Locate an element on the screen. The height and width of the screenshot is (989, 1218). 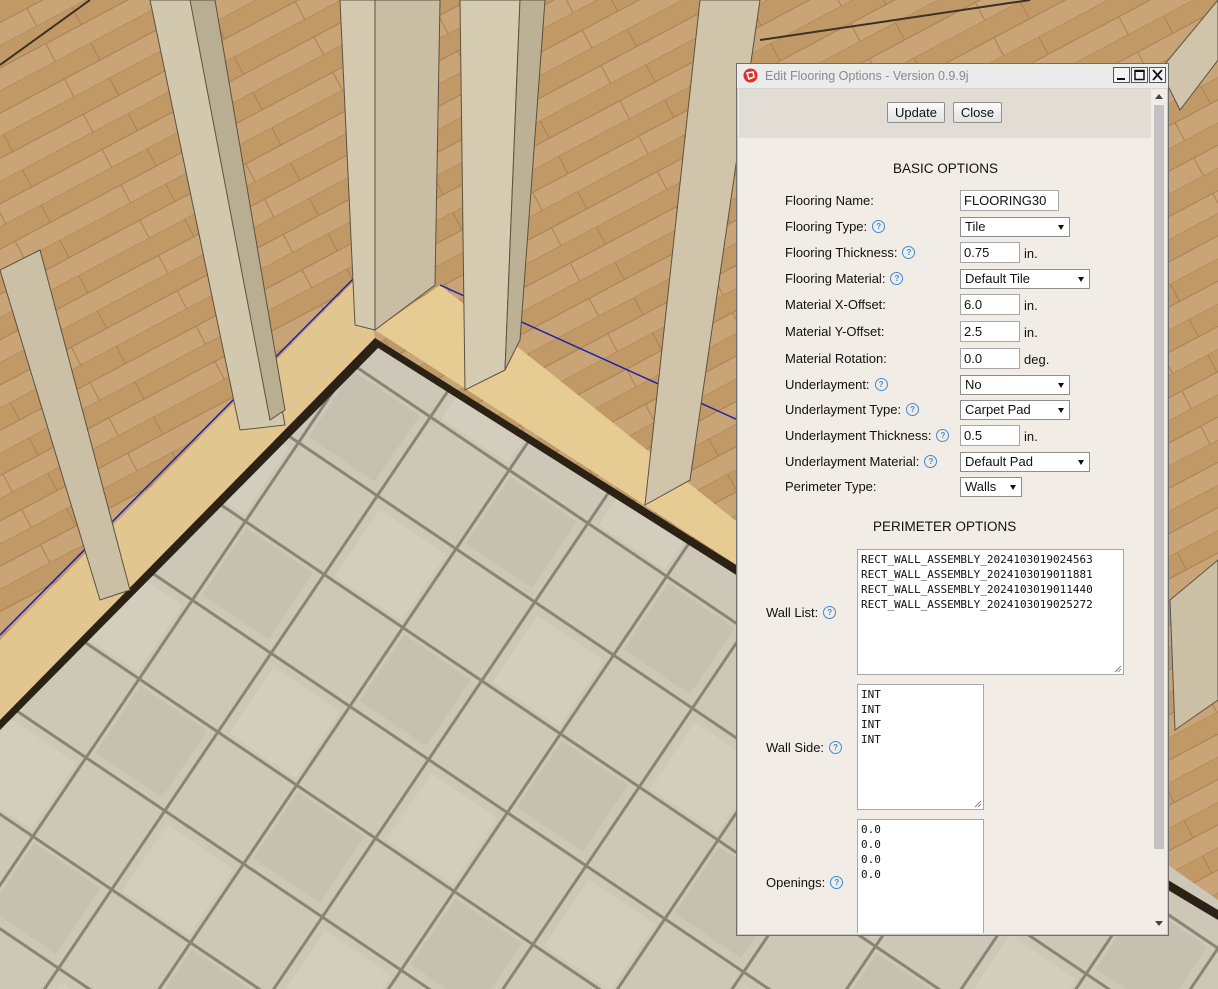
flooring-name-field: FLOORING30 is located at coordinates (1009, 200).